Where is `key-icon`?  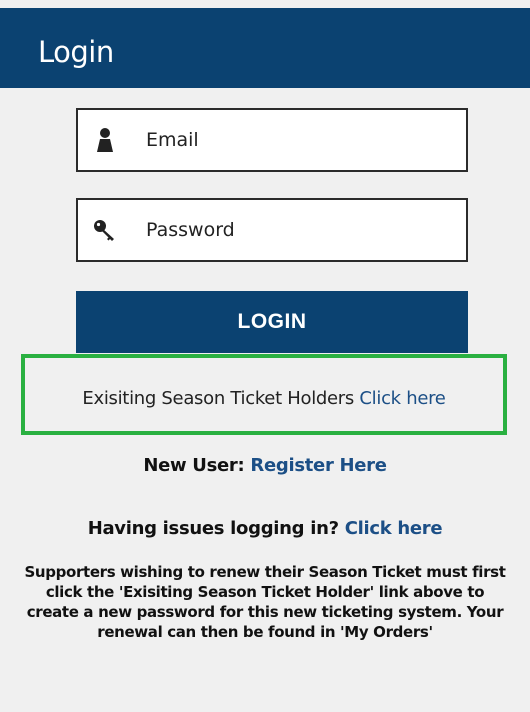
key-icon is located at coordinates (105, 230).